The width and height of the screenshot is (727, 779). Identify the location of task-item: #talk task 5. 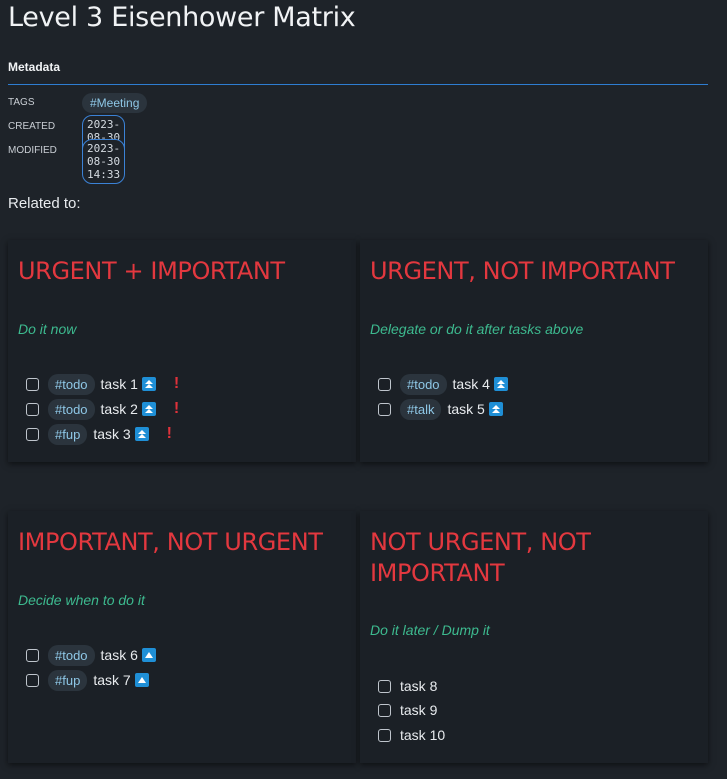
(440, 409).